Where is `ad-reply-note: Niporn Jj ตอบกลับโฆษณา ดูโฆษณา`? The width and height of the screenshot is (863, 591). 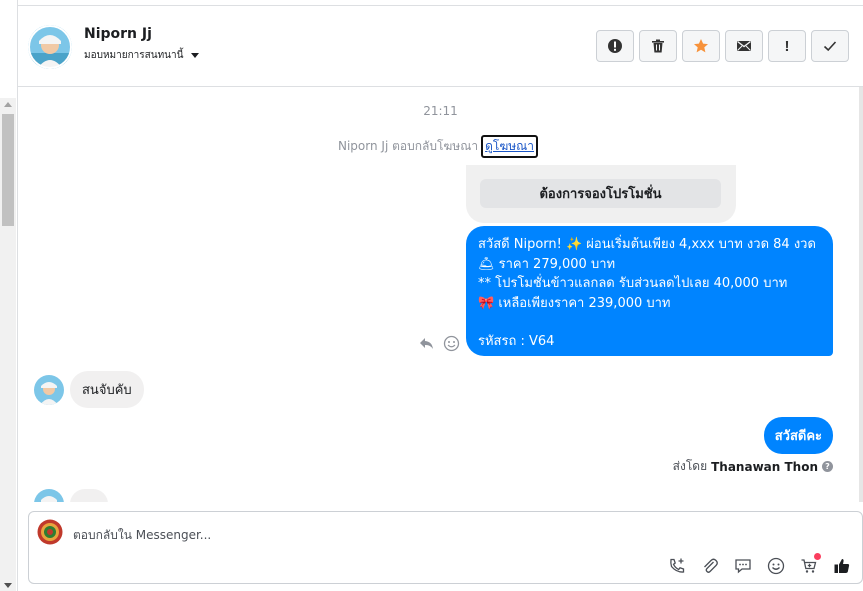
ad-reply-note: Niporn Jj ตอบกลับโฆษณา ดูโฆษณา is located at coordinates (438, 146).